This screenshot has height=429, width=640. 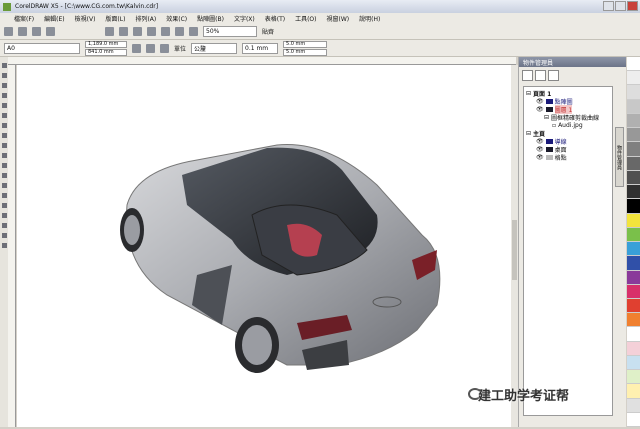 What do you see at coordinates (36, 31) in the screenshot?
I see `save-icon` at bounding box center [36, 31].